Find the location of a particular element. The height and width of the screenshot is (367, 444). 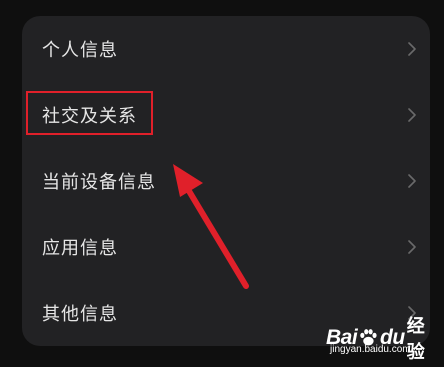

menu-item-label: 个人信息 is located at coordinates (80, 50).